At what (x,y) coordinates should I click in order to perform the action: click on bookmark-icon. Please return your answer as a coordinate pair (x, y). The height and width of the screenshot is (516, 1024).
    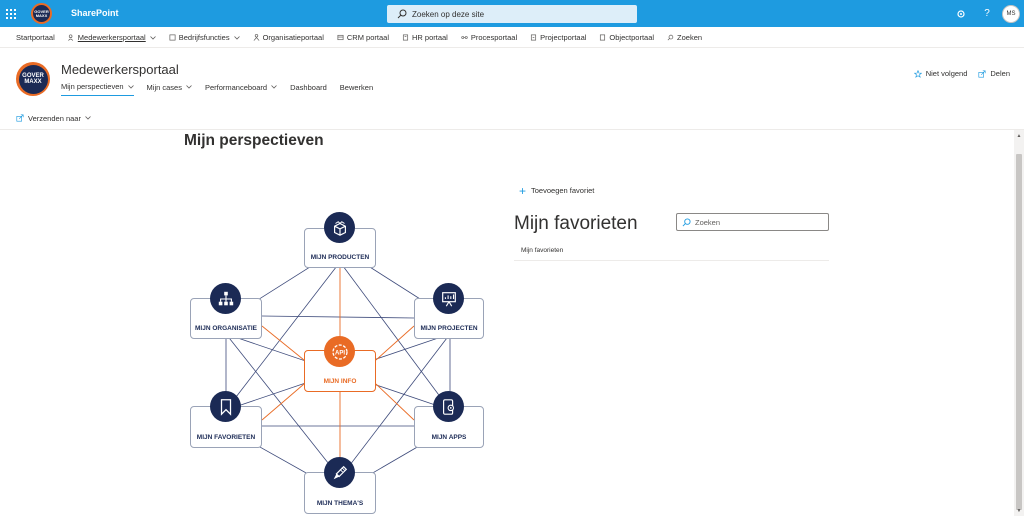
    Looking at the image, I should click on (225, 406).